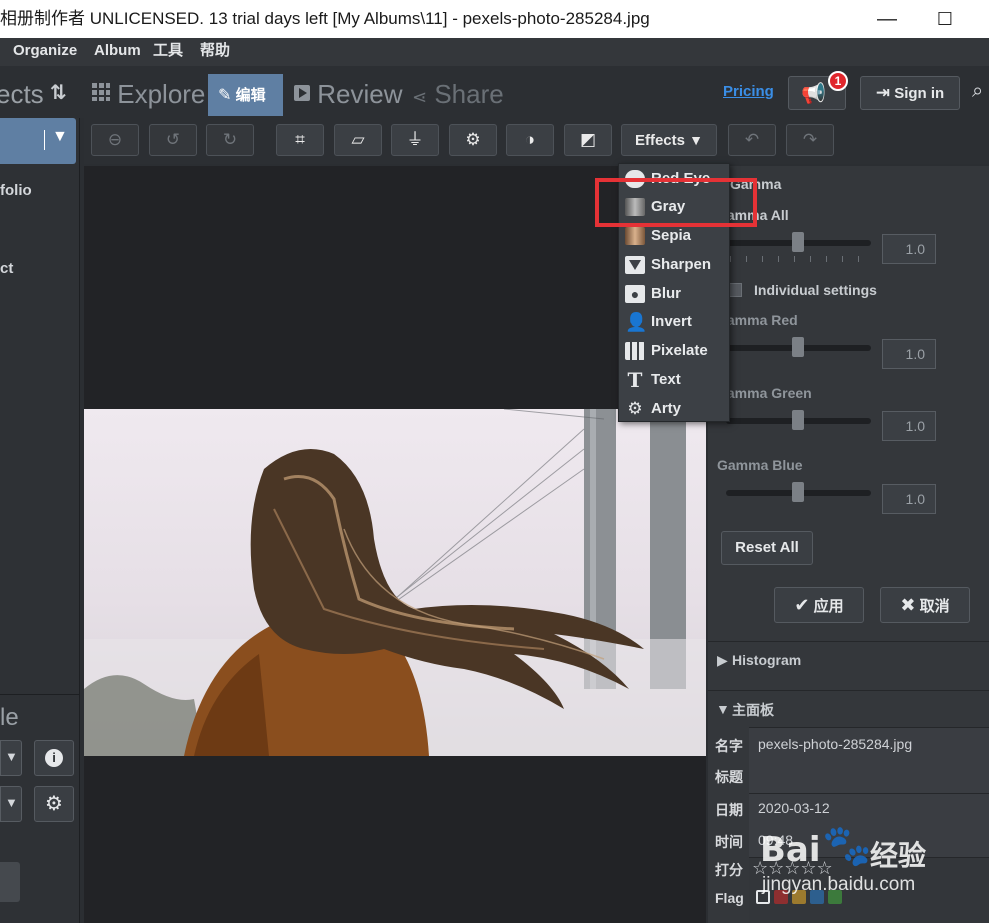  What do you see at coordinates (722, 660) in the screenshot?
I see `chevron-right-icon: ▶` at bounding box center [722, 660].